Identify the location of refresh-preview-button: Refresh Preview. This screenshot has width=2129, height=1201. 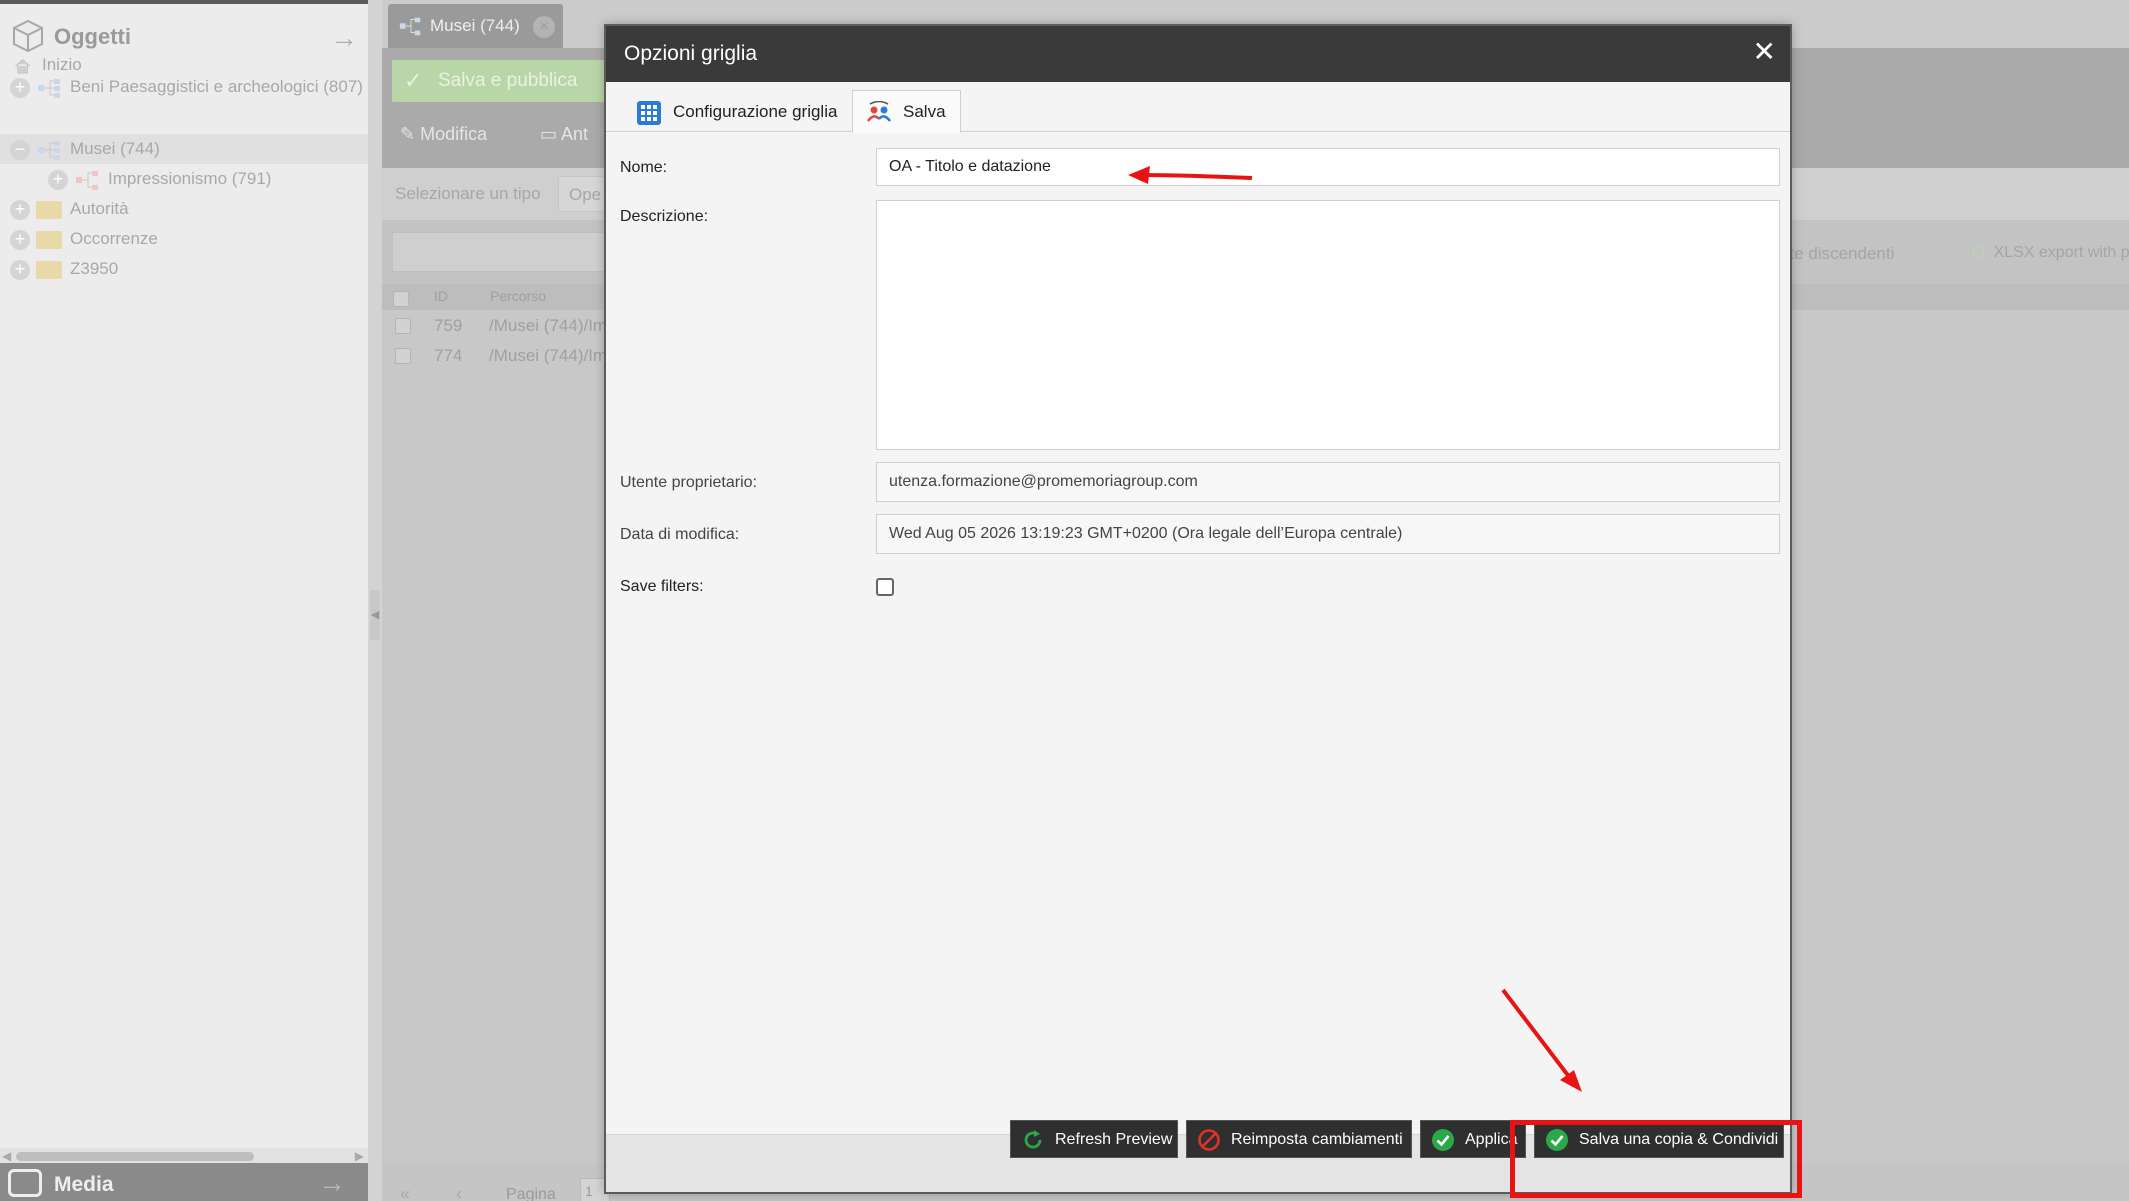
(1094, 1139).